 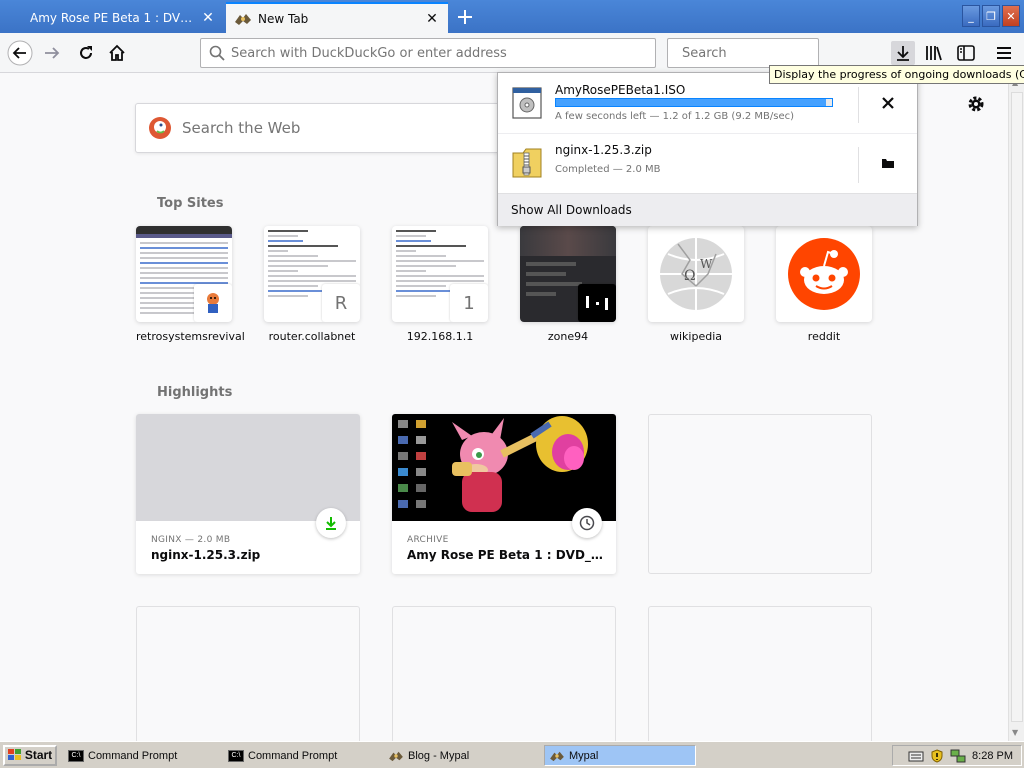 I want to click on sidebar-button, so click(x=966, y=53).